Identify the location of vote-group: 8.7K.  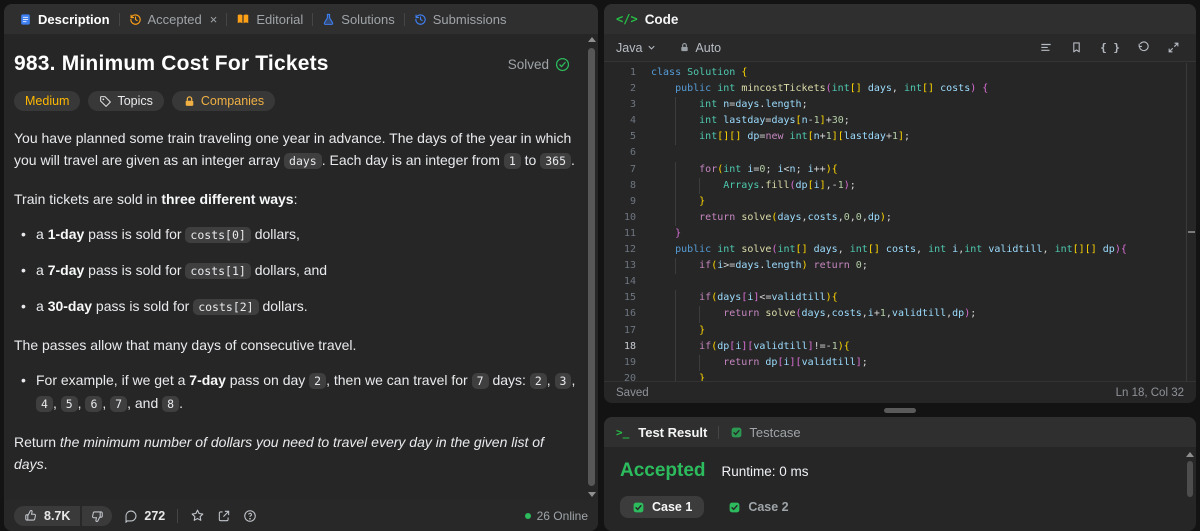
(63, 515).